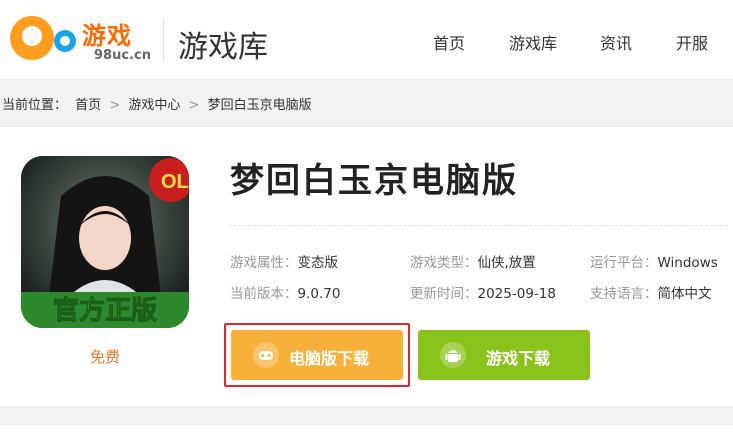 The width and height of the screenshot is (733, 441). I want to click on info-type: 游戏类型：仙侠,放置, so click(473, 261).